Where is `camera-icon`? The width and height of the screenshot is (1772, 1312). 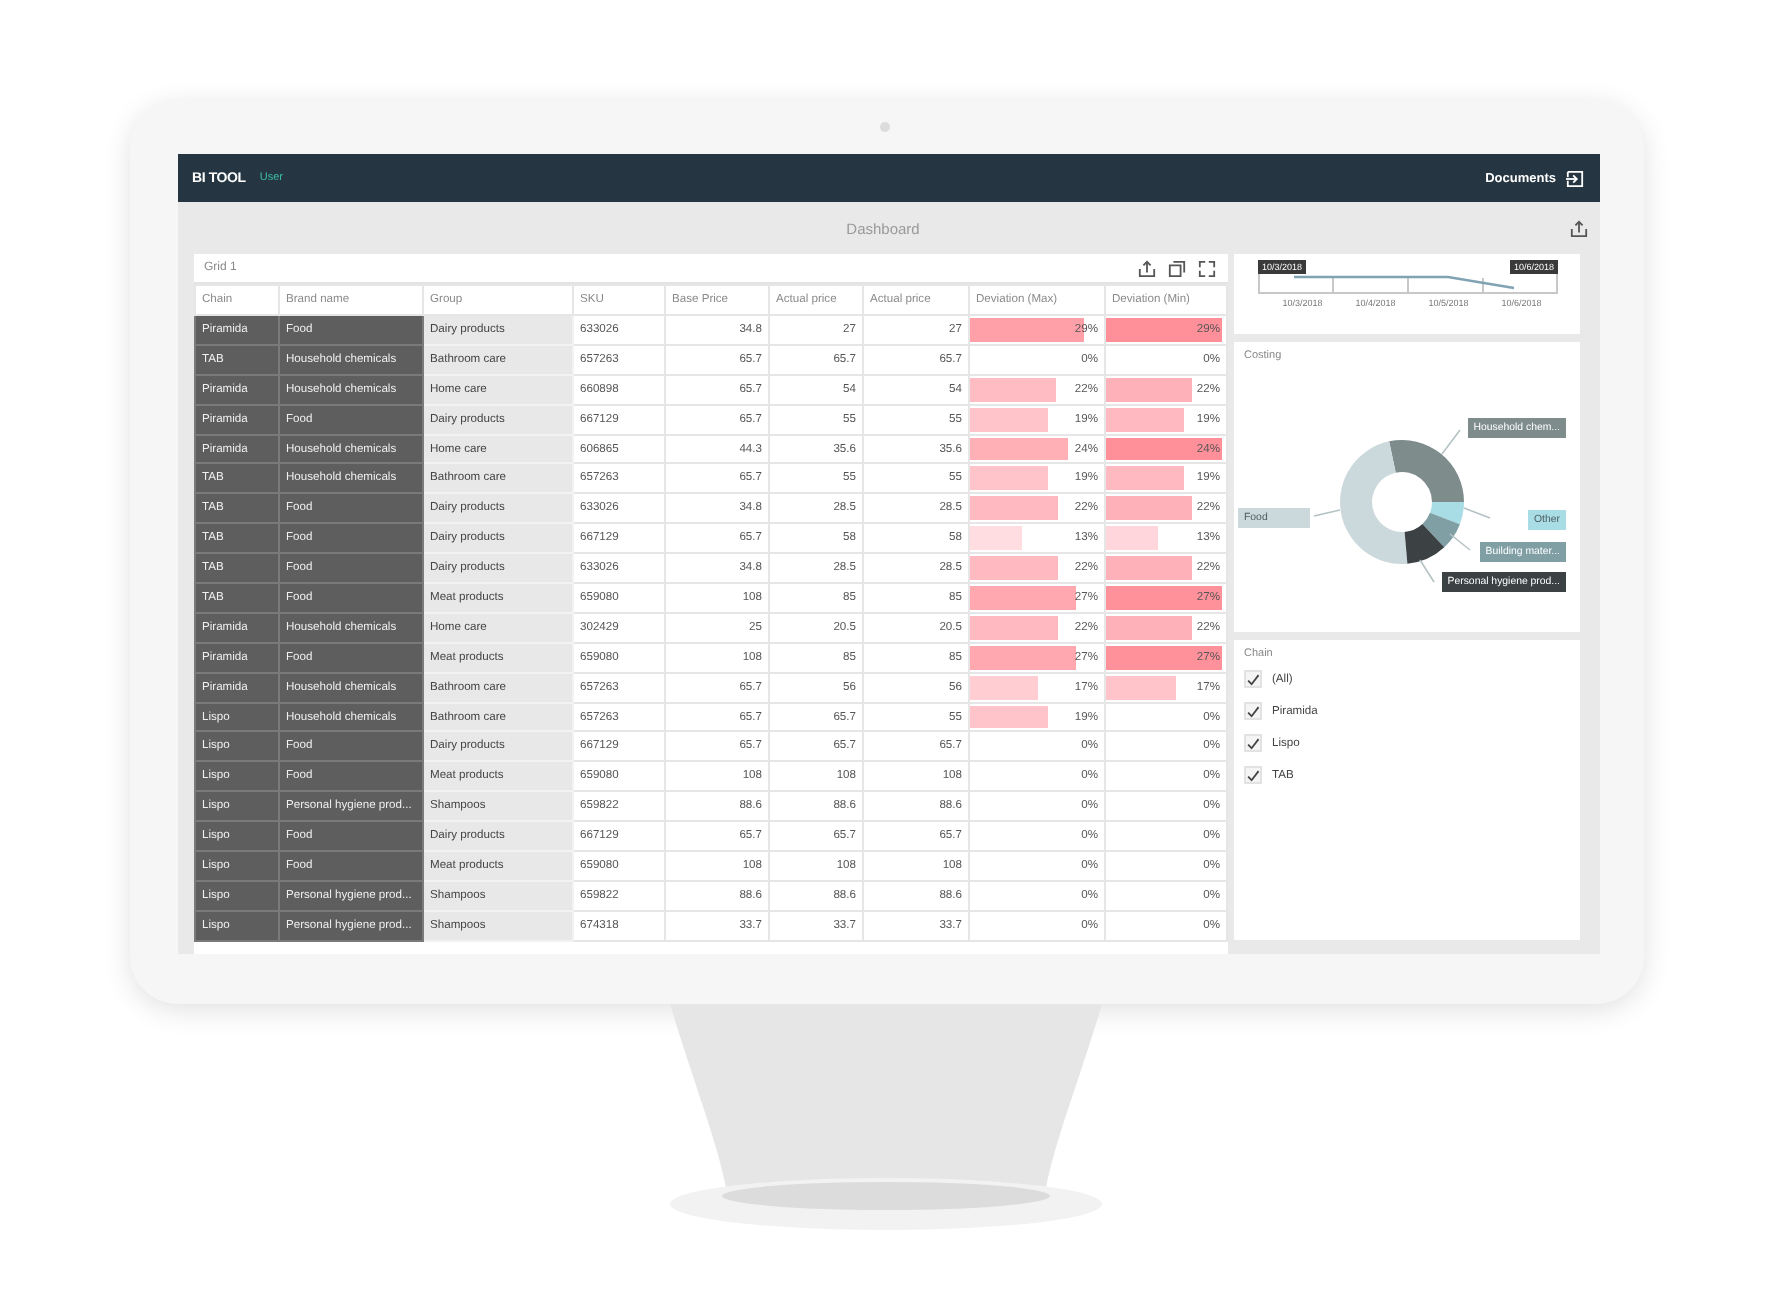
camera-icon is located at coordinates (885, 127).